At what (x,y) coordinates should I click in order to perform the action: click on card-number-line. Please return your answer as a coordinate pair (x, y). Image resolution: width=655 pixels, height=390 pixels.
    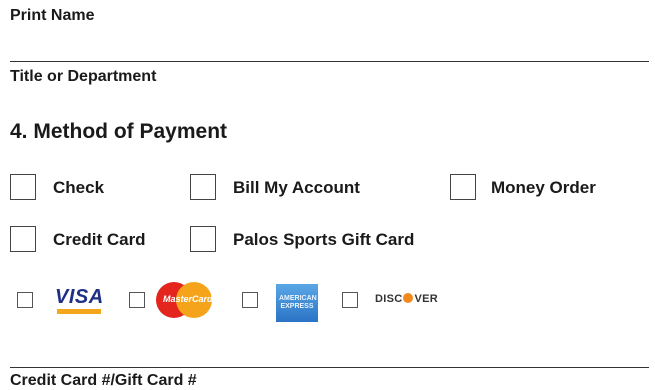
    Looking at the image, I should click on (329, 367).